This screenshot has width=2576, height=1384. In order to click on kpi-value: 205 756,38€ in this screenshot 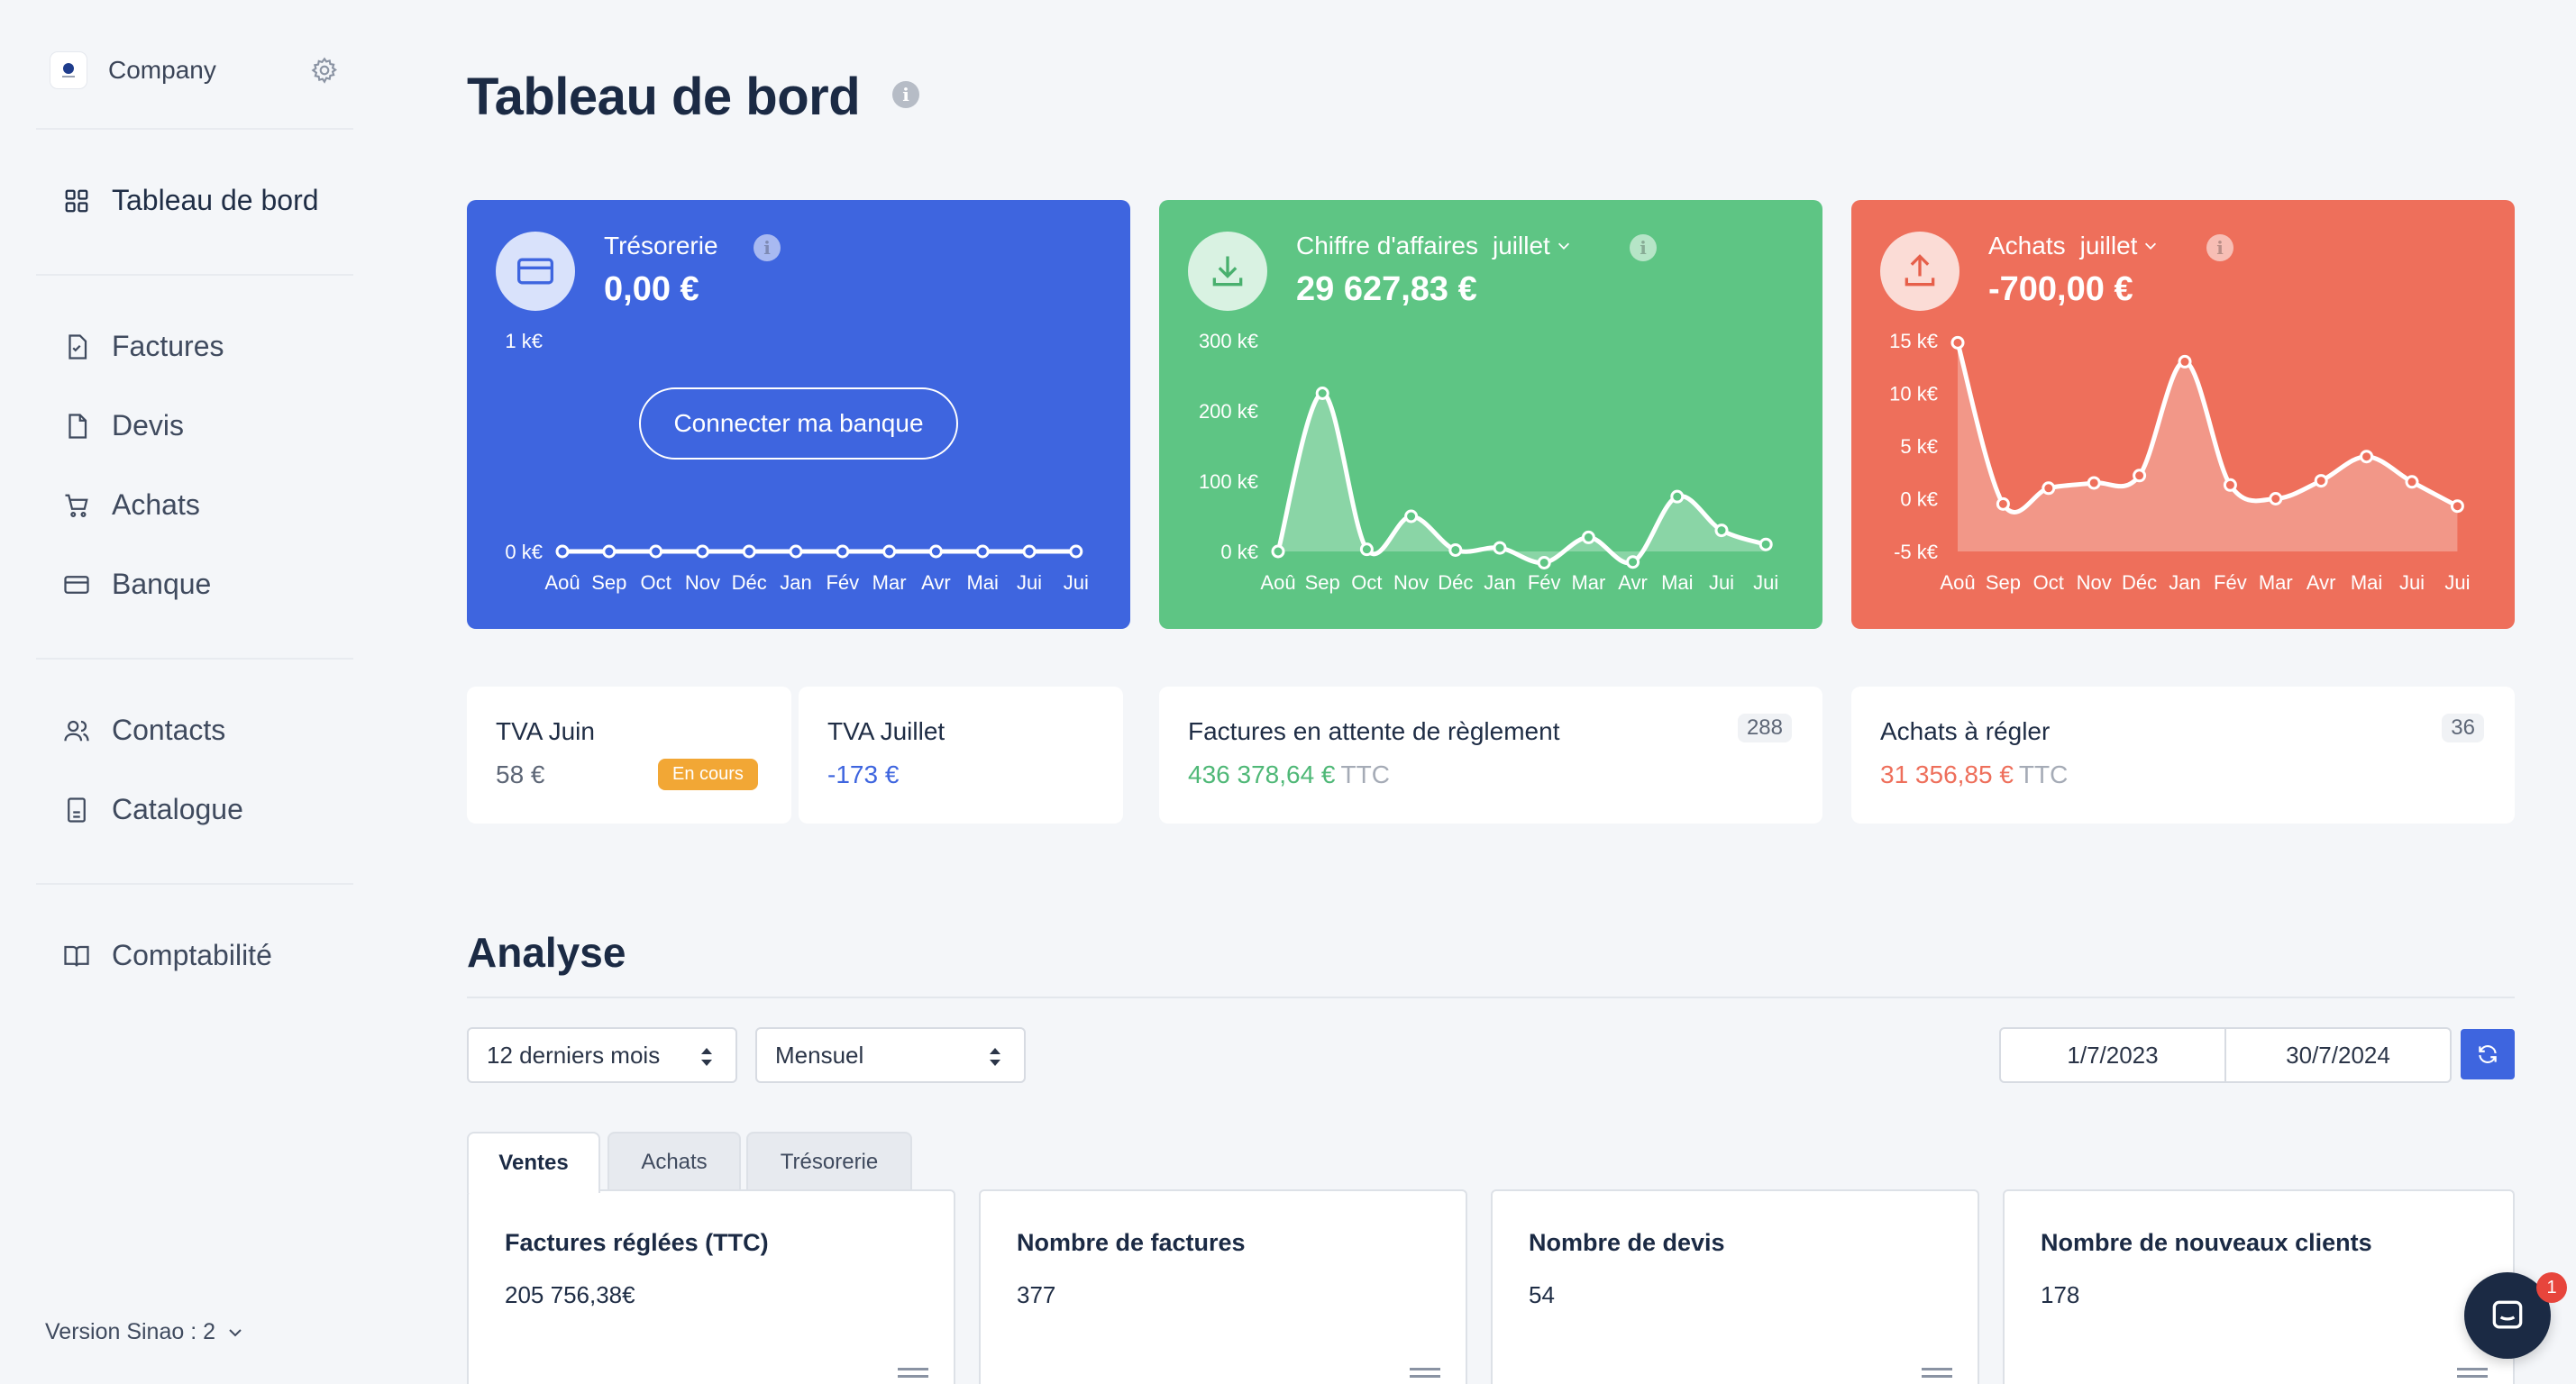, I will do `click(570, 1294)`.